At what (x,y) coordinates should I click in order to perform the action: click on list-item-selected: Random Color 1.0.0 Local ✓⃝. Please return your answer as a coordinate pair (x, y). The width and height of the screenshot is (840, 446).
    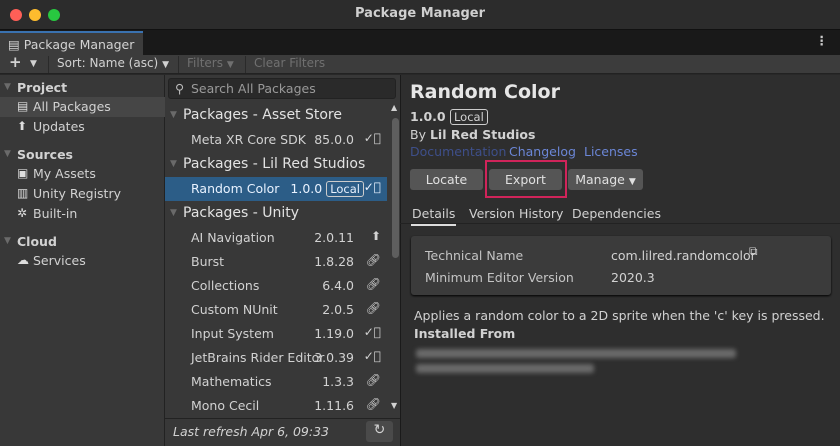
    Looking at the image, I should click on (276, 189).